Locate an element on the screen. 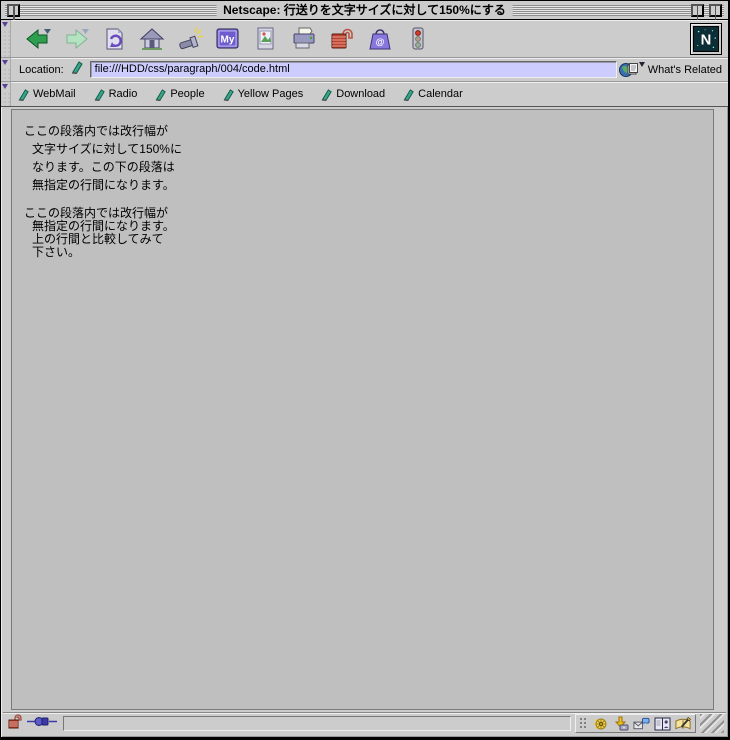  shop-icon: @ is located at coordinates (380, 38).